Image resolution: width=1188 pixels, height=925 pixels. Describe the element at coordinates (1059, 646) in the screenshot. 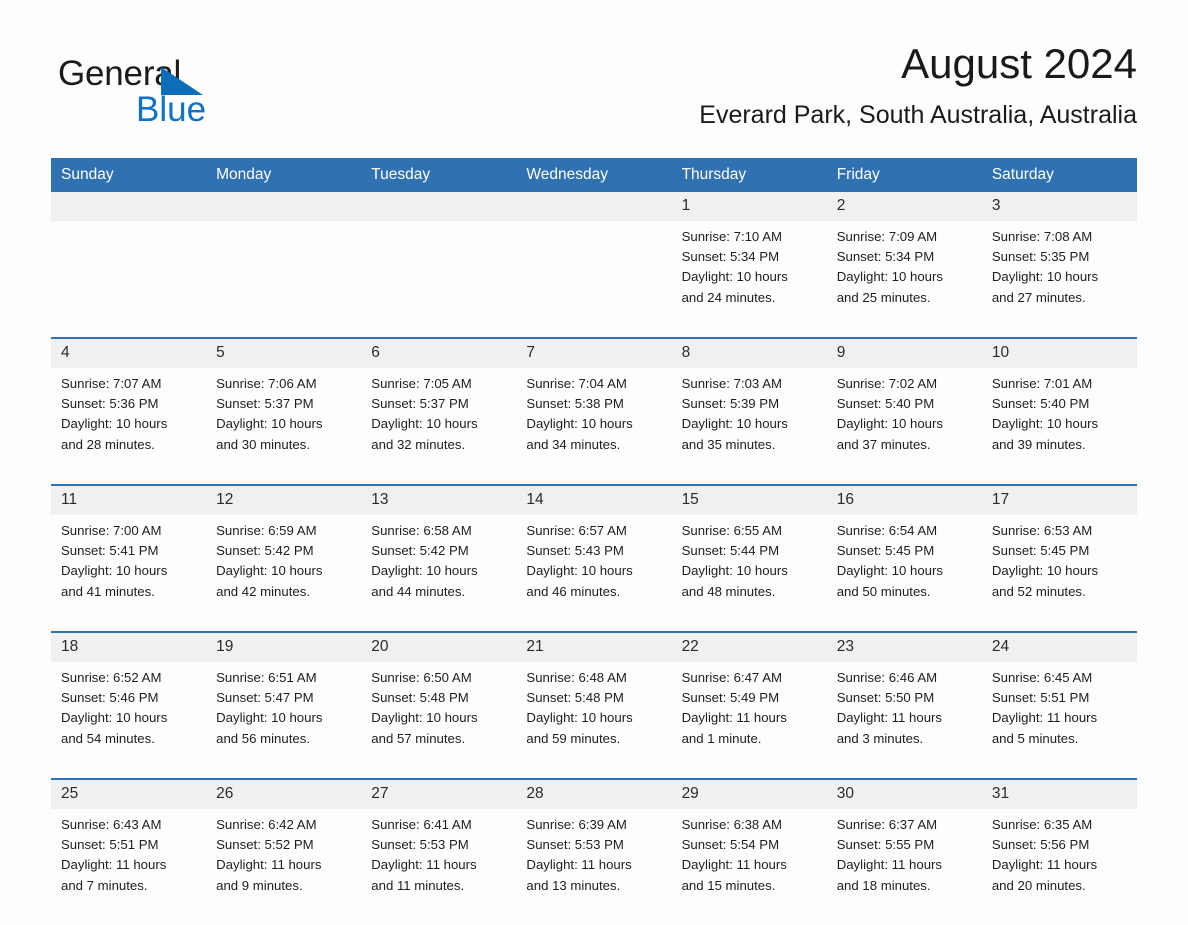

I see `day-number: 24` at that location.